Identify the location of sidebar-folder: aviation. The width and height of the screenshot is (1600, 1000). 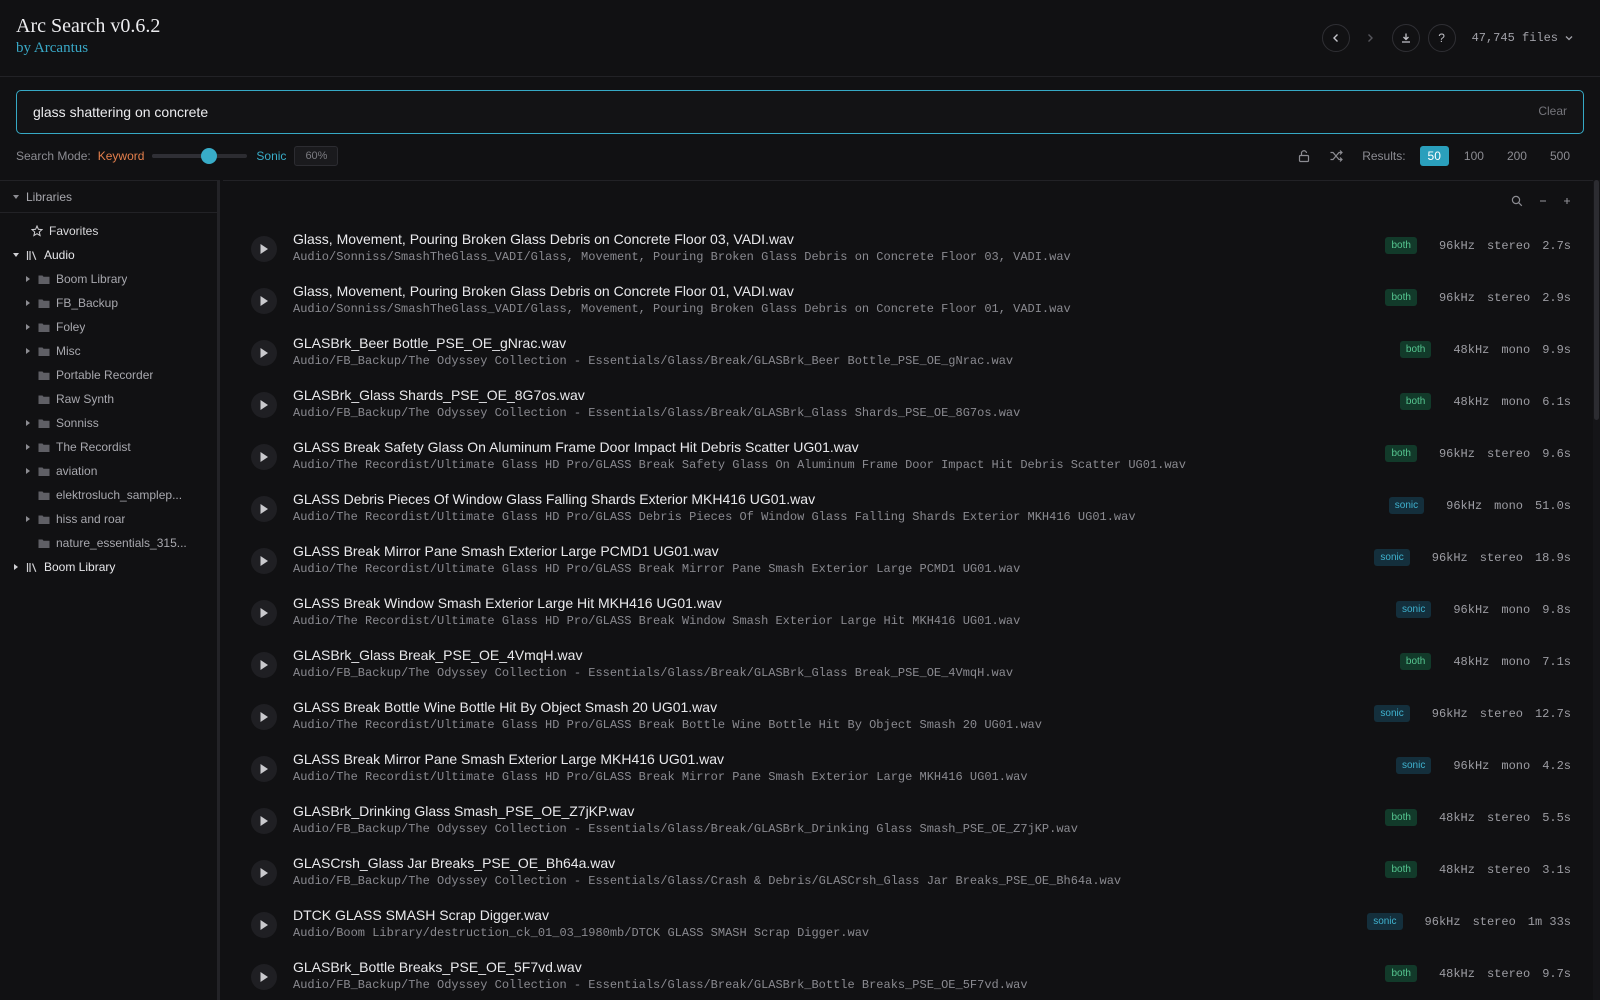
(108, 471).